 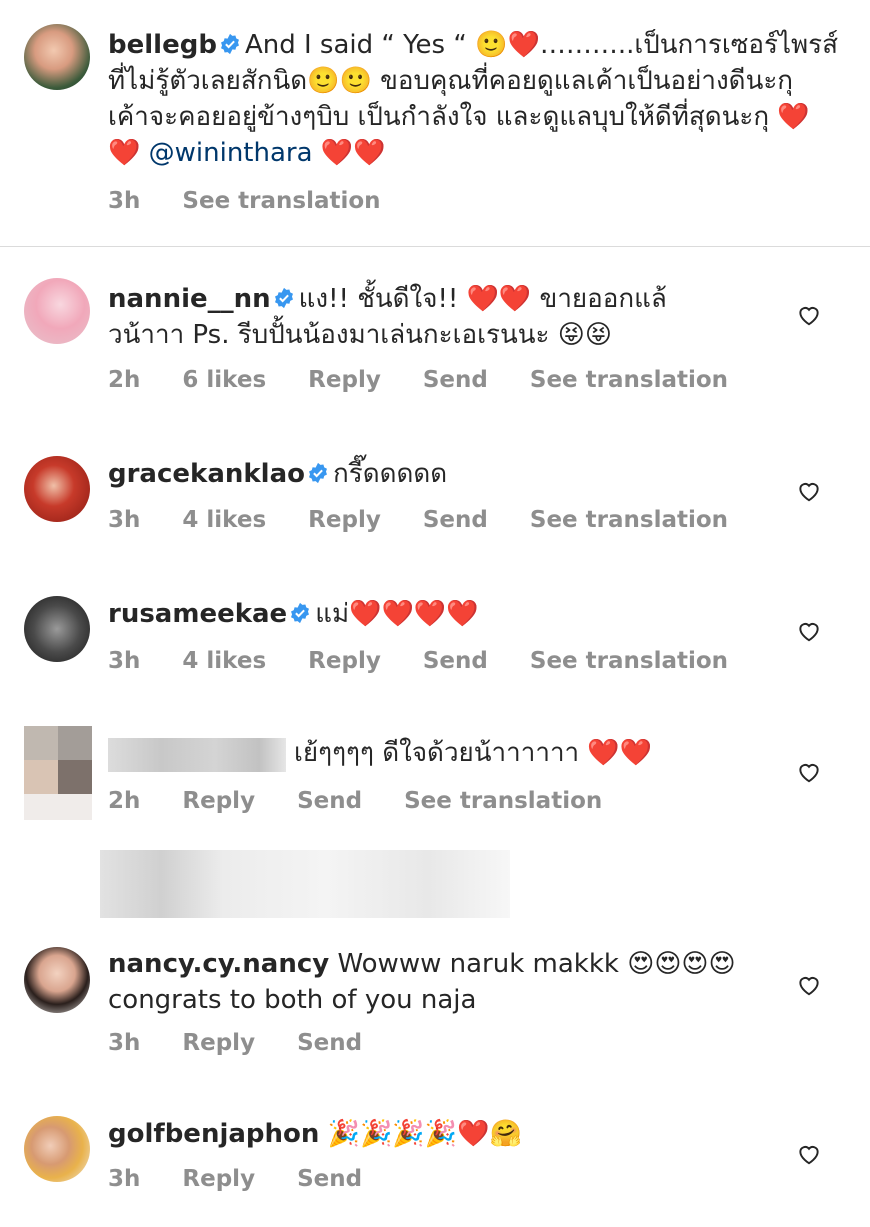 What do you see at coordinates (197, 755) in the screenshot?
I see `pixelated-username` at bounding box center [197, 755].